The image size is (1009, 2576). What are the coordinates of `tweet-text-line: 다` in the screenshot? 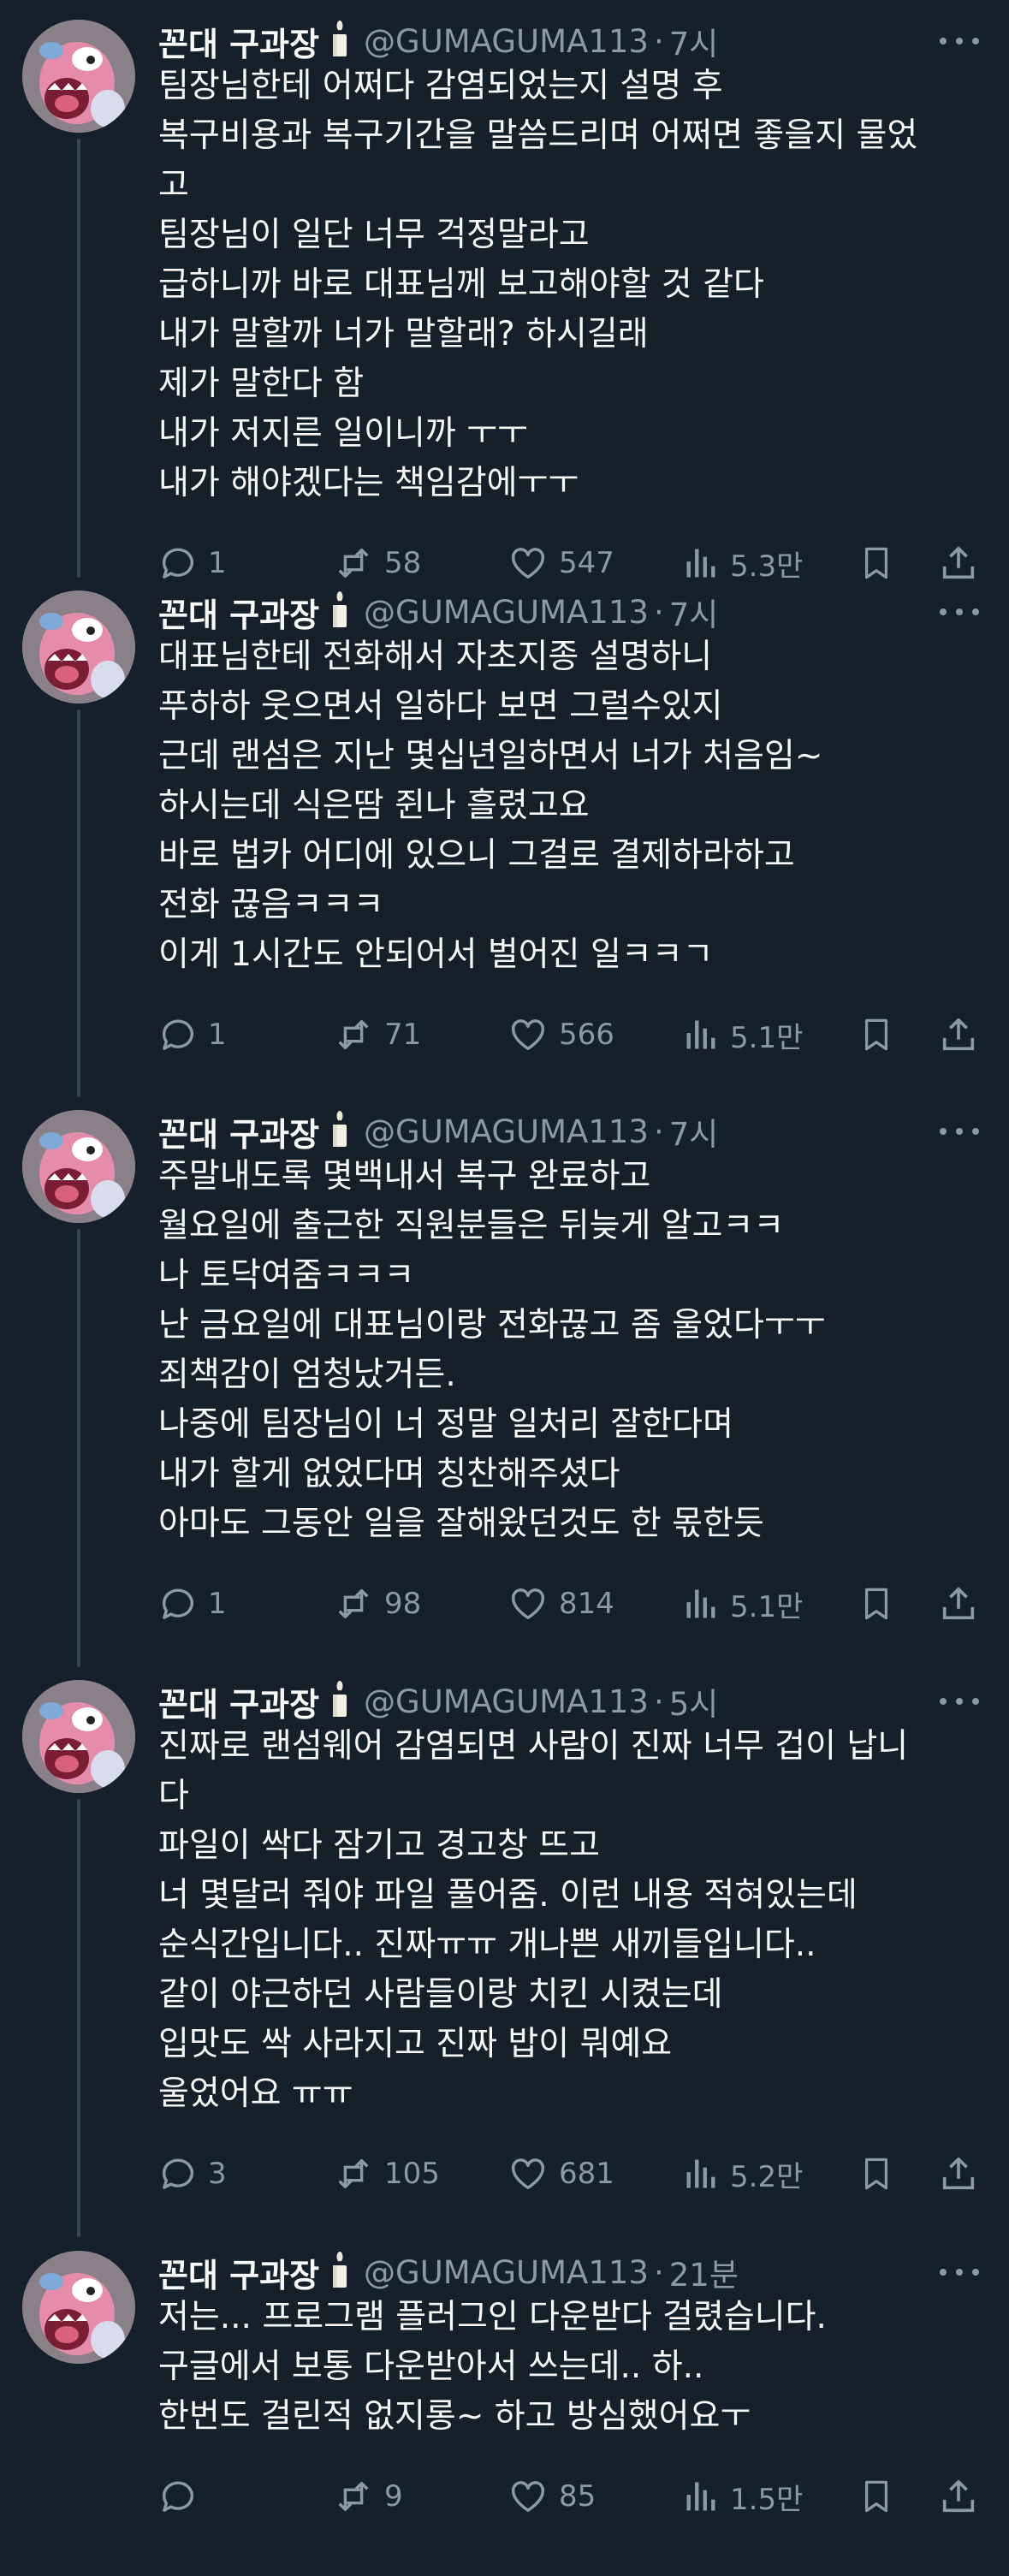 It's located at (174, 1796).